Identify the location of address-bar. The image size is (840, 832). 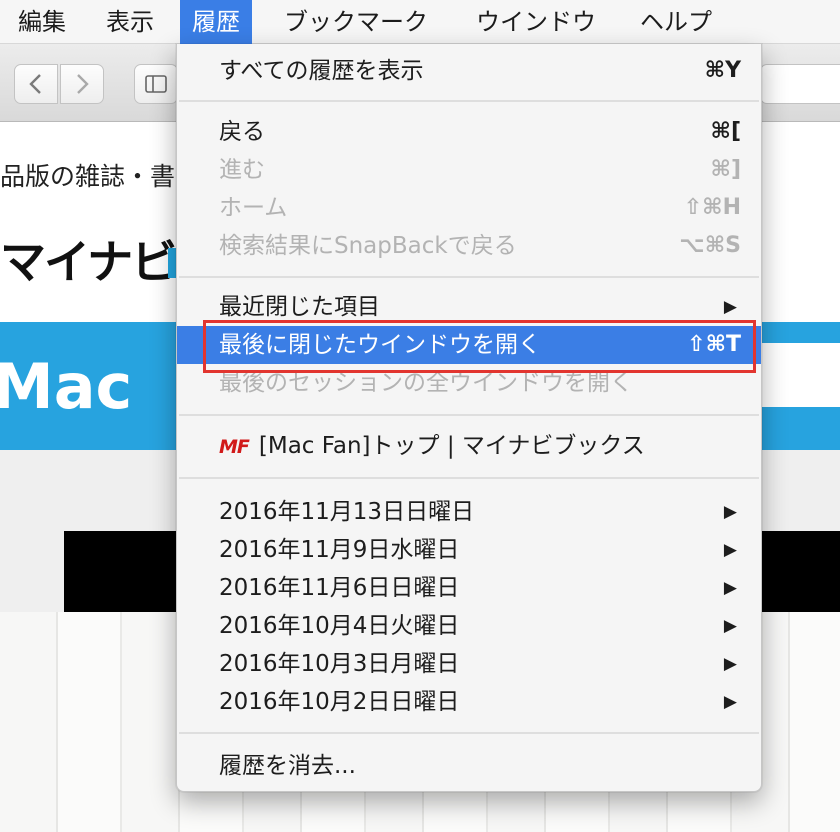
(800, 84).